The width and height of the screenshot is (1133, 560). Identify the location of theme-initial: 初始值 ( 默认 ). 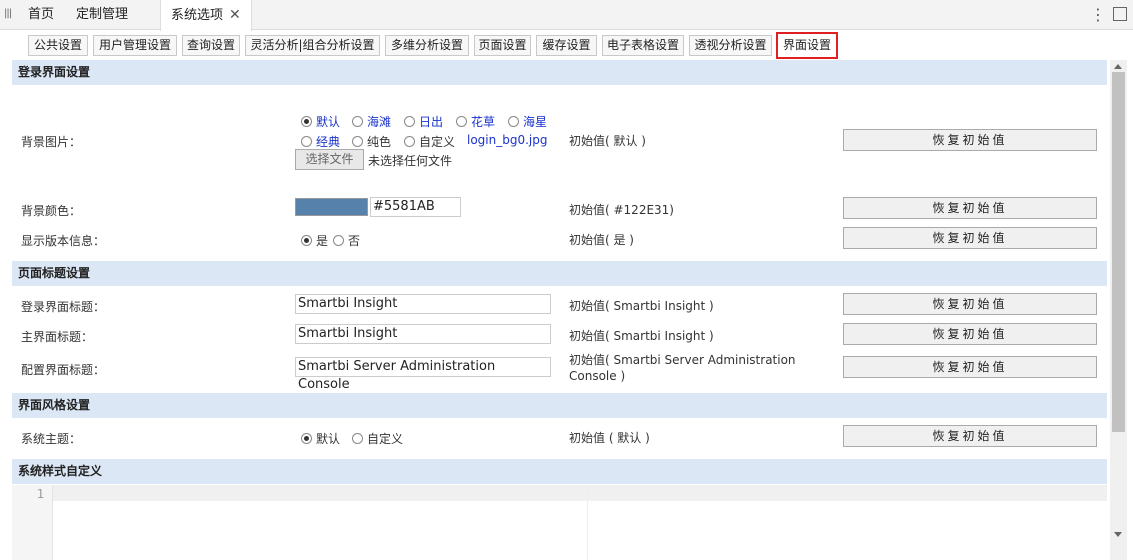
(609, 438).